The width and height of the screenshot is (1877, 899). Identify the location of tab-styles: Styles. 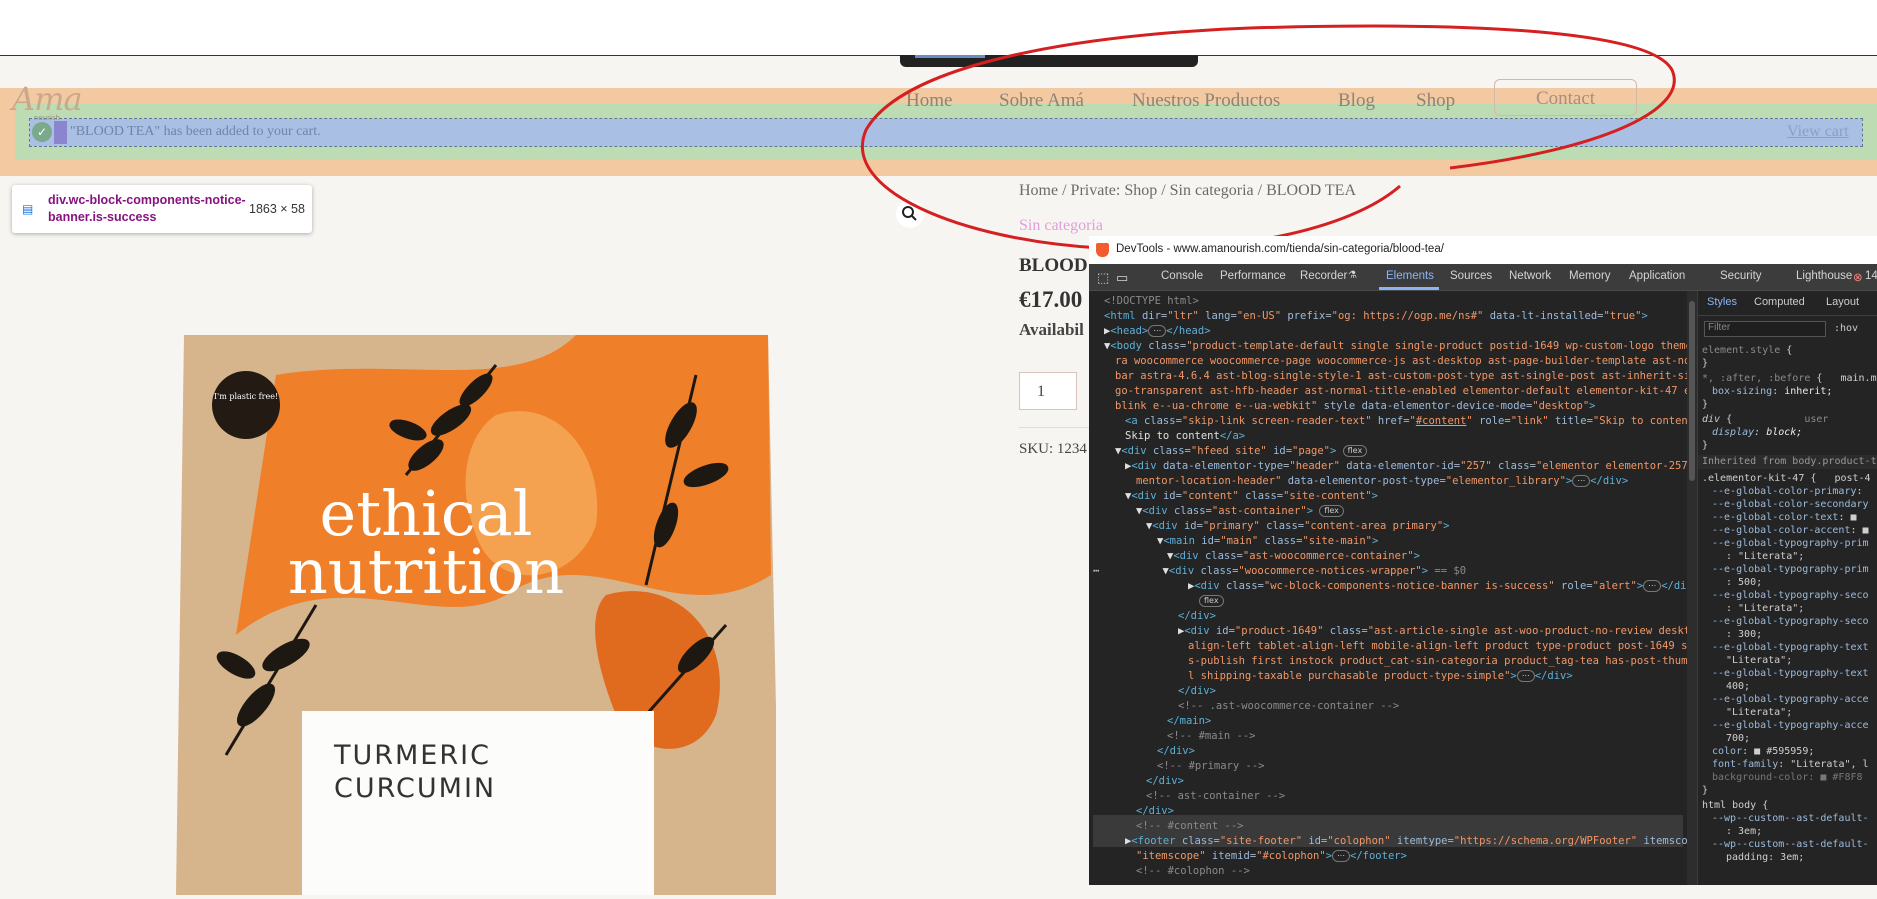
(1722, 302).